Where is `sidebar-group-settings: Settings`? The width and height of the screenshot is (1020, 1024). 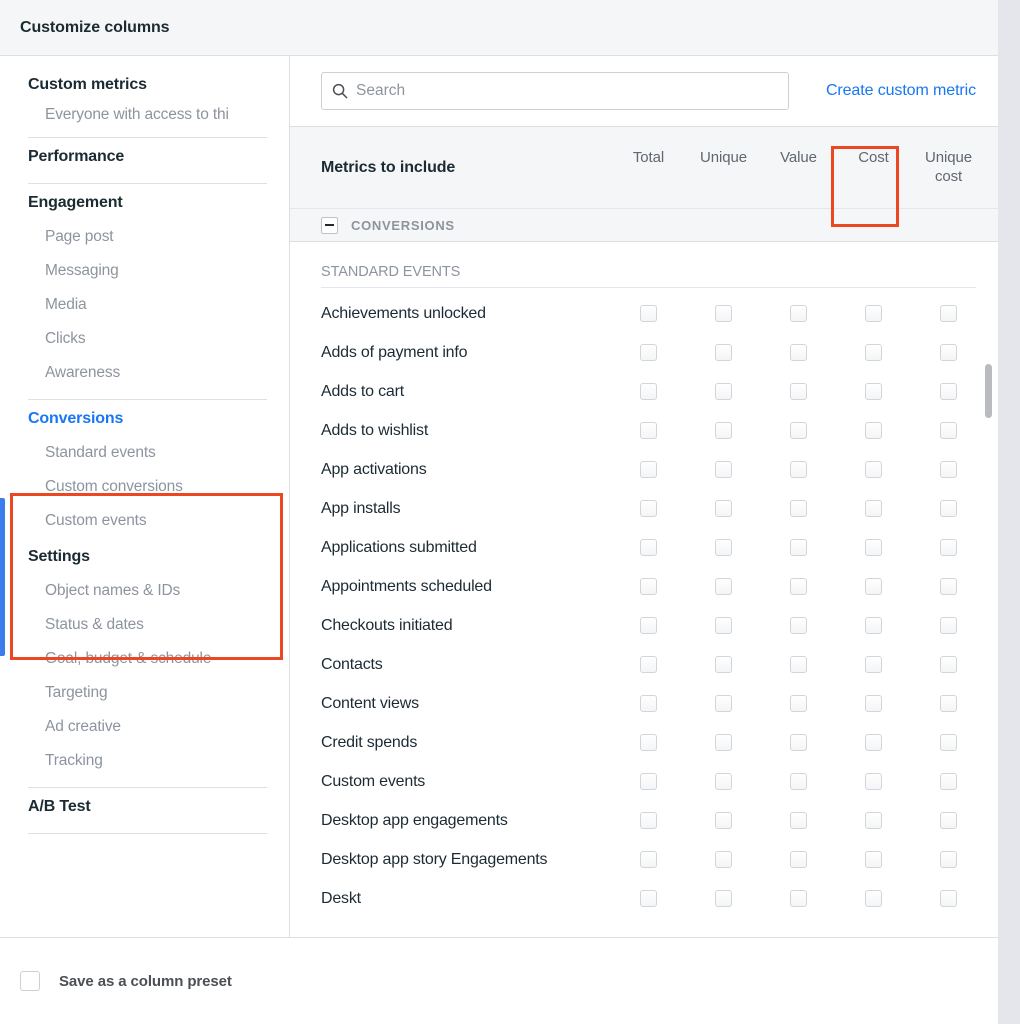 sidebar-group-settings: Settings is located at coordinates (147, 556).